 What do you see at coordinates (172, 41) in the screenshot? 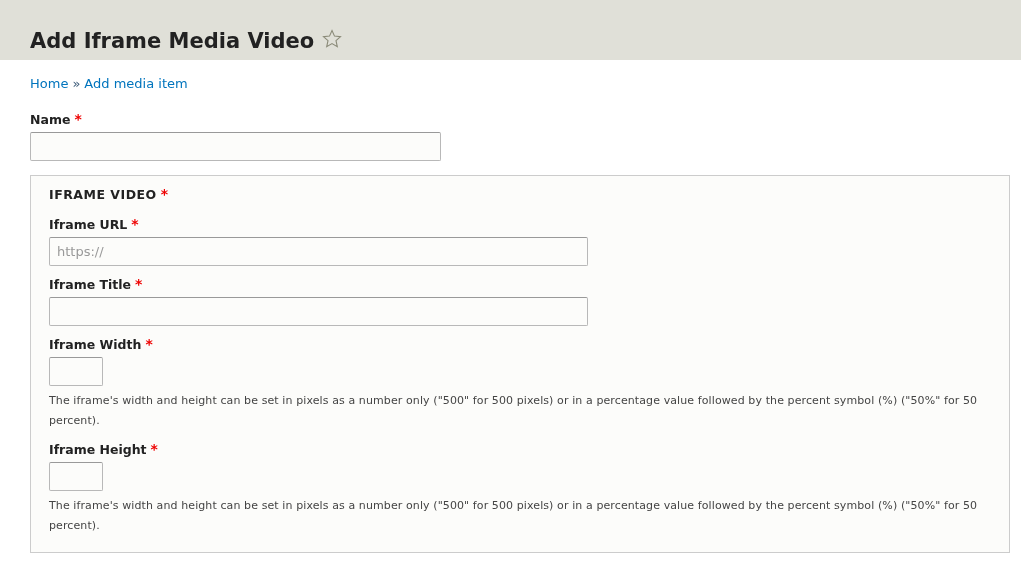
I see `page-title: Add Iframe Media Video` at bounding box center [172, 41].